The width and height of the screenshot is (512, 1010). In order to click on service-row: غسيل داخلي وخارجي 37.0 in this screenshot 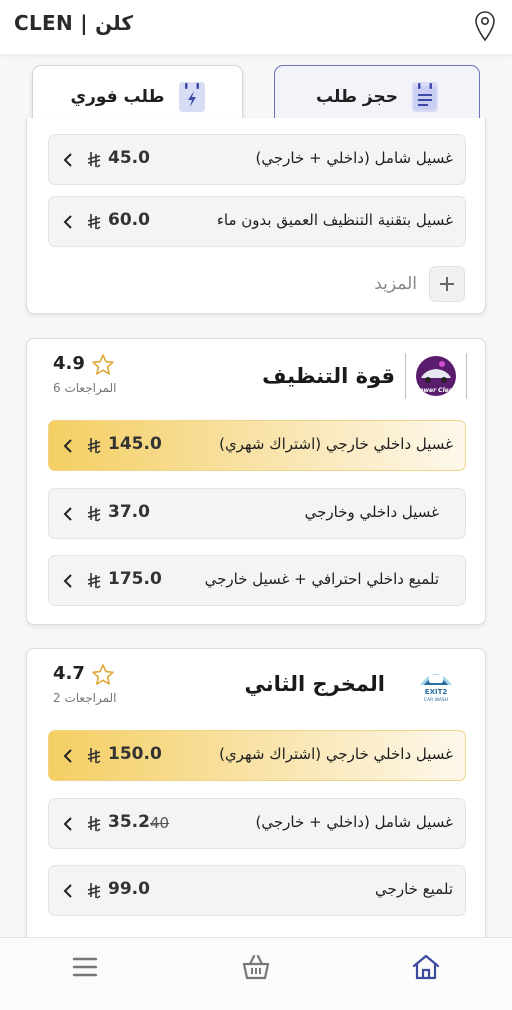, I will do `click(257, 513)`.